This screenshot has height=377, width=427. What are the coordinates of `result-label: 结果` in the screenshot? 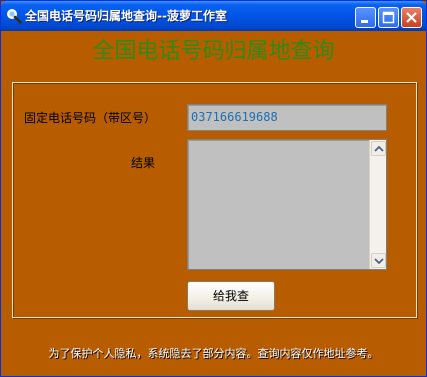 It's located at (143, 163).